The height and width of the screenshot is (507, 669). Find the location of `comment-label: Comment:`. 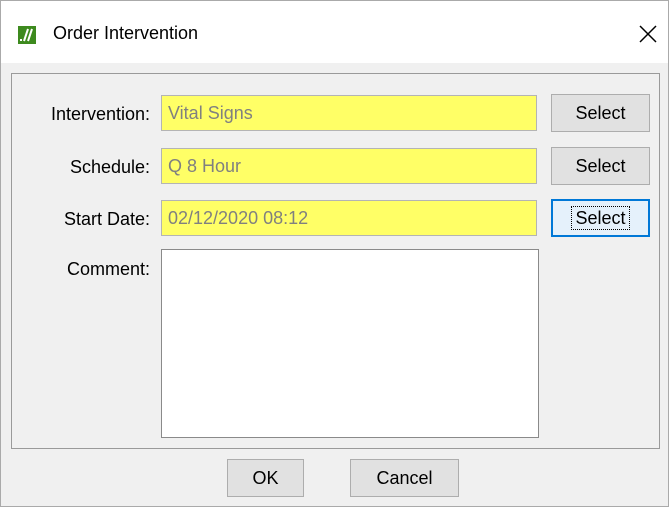

comment-label: Comment: is located at coordinates (108, 269).